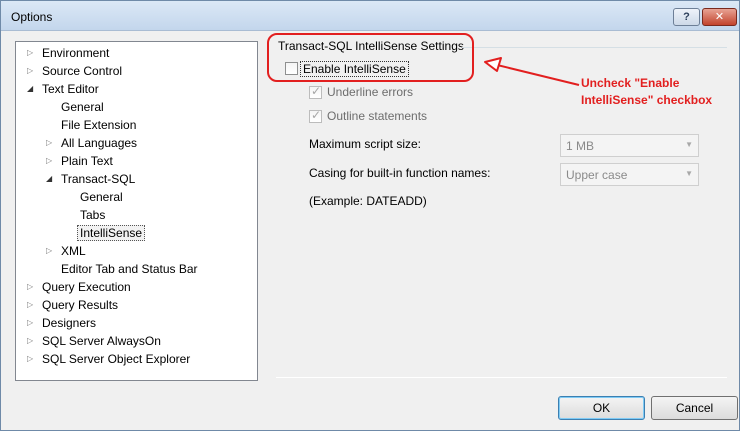  Describe the element at coordinates (108, 359) in the screenshot. I see `tree-item-sql-server-object-explorer: ▷ SQL Server Object Explorer` at that location.